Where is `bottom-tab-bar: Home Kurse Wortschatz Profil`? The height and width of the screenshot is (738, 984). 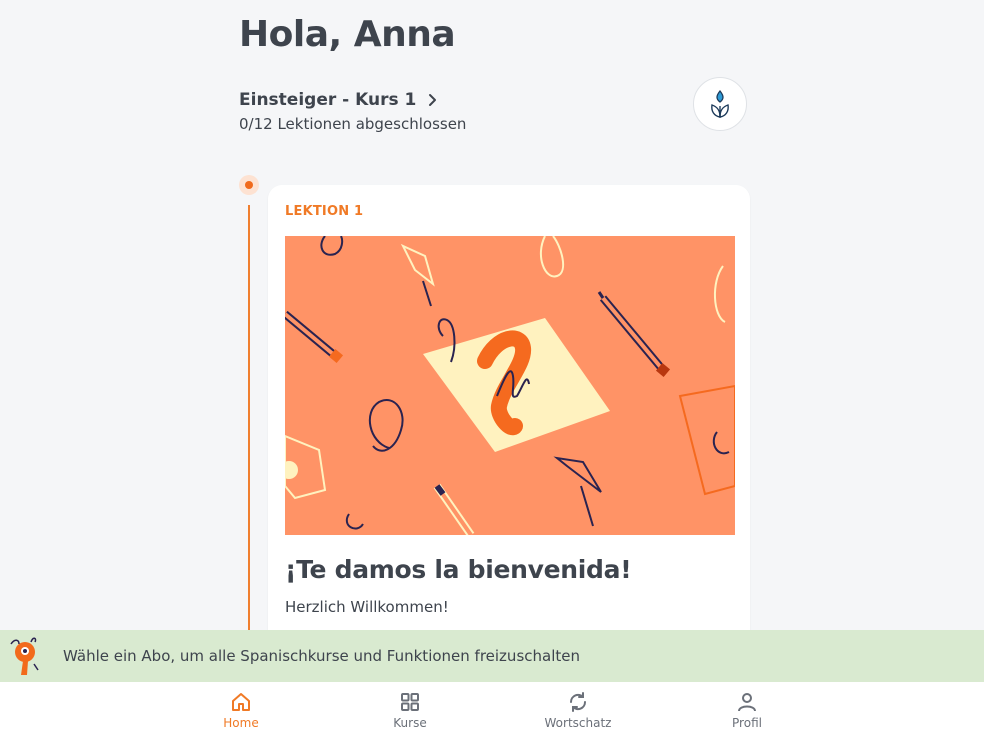
bottom-tab-bar: Home Kurse Wortschatz Profil is located at coordinates (492, 710).